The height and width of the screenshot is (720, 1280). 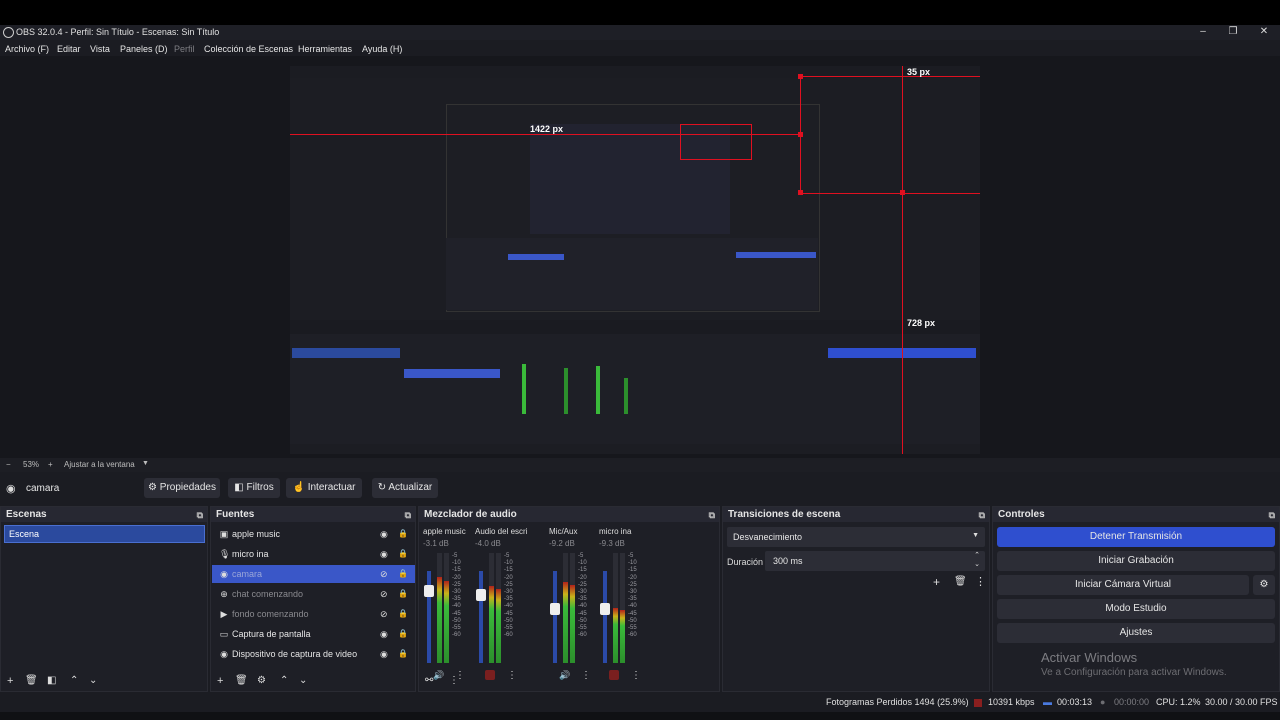 I want to click on mixer-channel-name: micro ina, so click(x=615, y=531).